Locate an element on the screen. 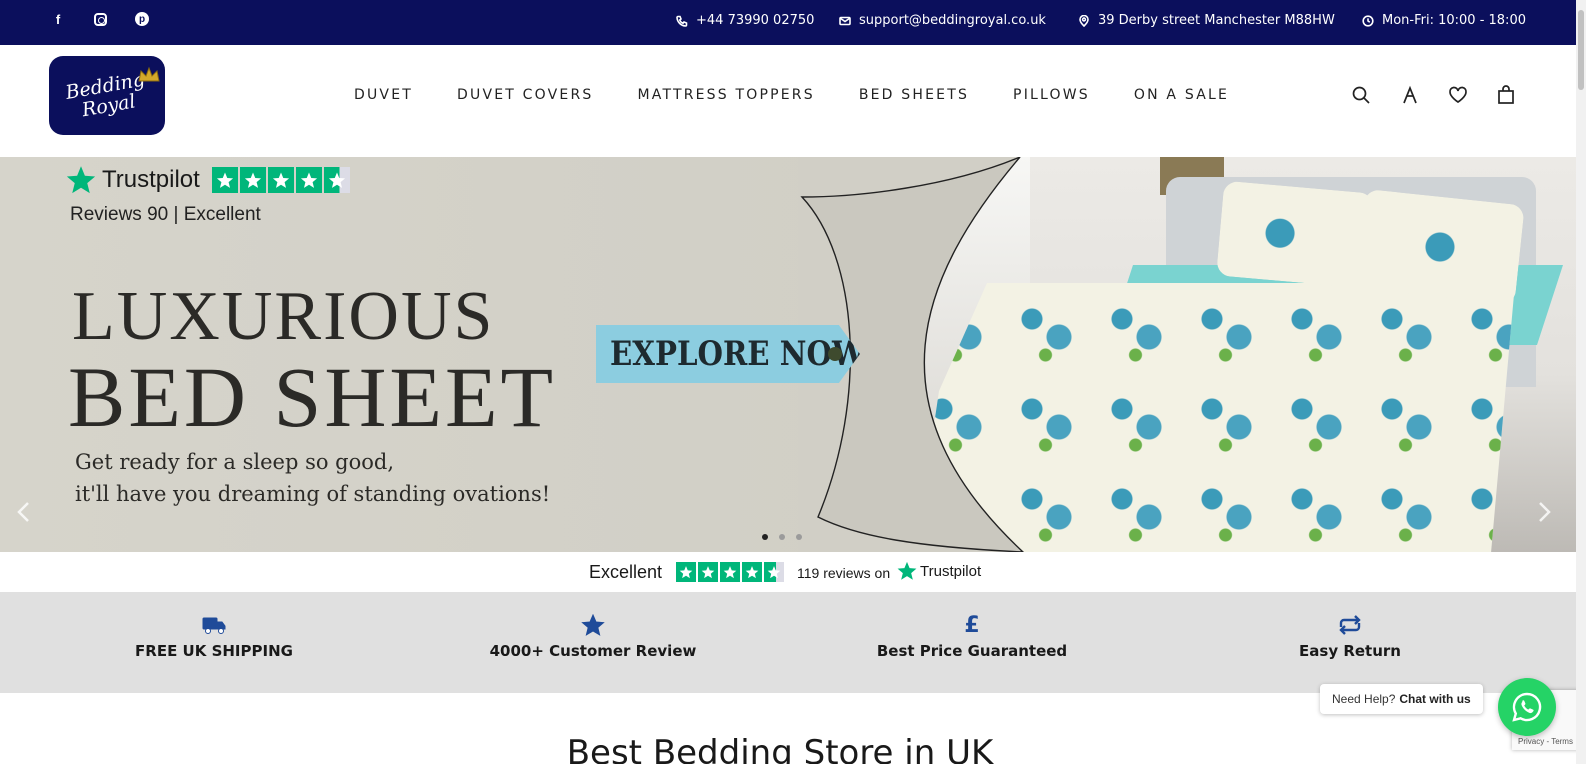 The height and width of the screenshot is (764, 1586). nav-pillows: PILLOWS is located at coordinates (1051, 95).